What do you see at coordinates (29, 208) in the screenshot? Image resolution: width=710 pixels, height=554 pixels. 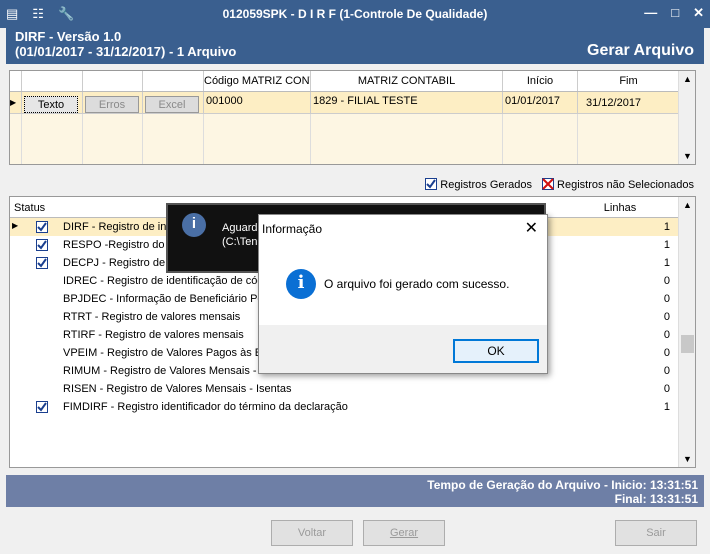 I see `col-status: Status` at bounding box center [29, 208].